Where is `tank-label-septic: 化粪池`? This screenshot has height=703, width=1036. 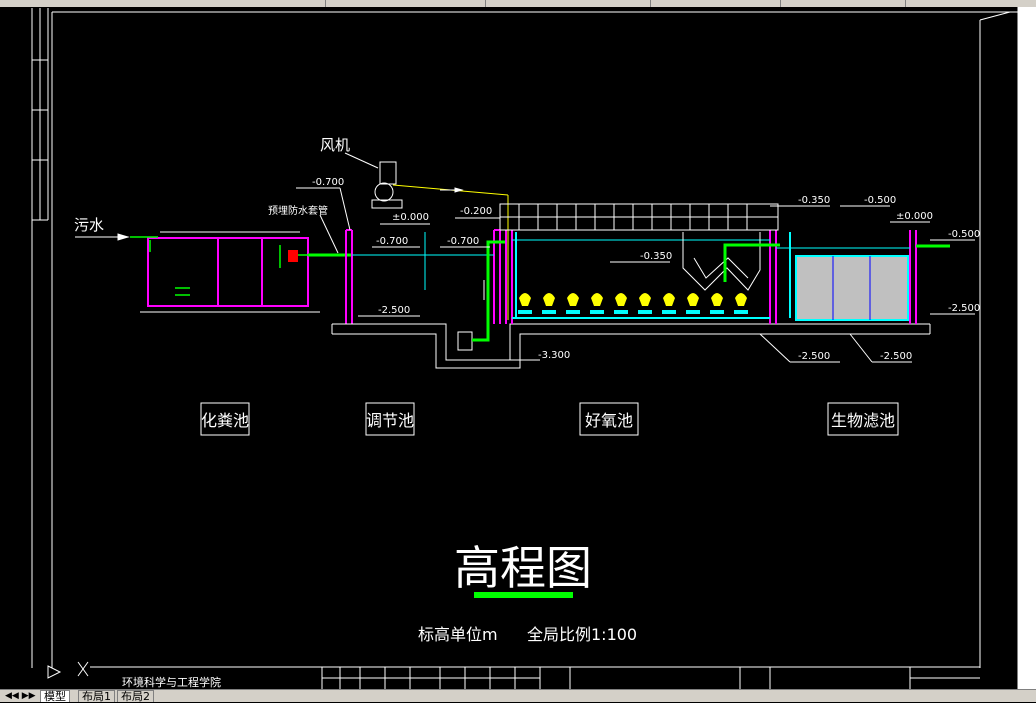 tank-label-septic: 化粪池 is located at coordinates (225, 420).